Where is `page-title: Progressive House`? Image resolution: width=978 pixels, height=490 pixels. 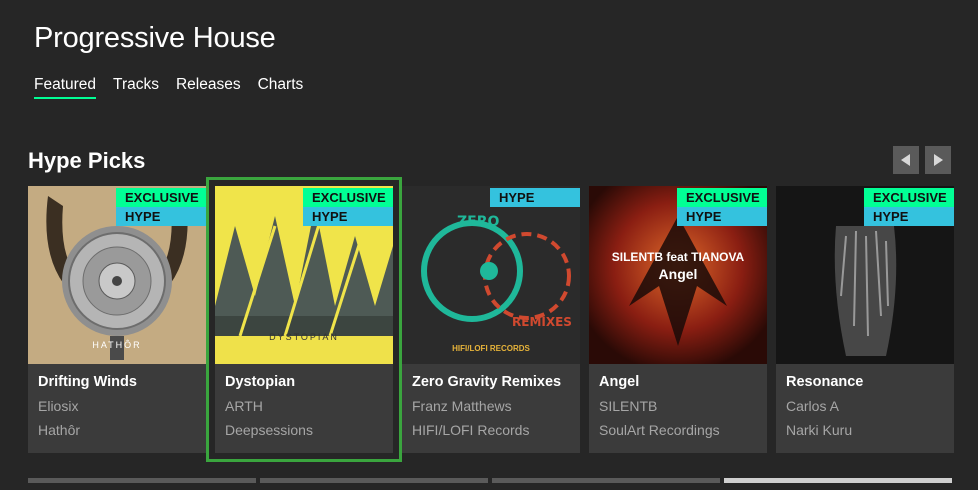
page-title: Progressive House is located at coordinates (155, 38).